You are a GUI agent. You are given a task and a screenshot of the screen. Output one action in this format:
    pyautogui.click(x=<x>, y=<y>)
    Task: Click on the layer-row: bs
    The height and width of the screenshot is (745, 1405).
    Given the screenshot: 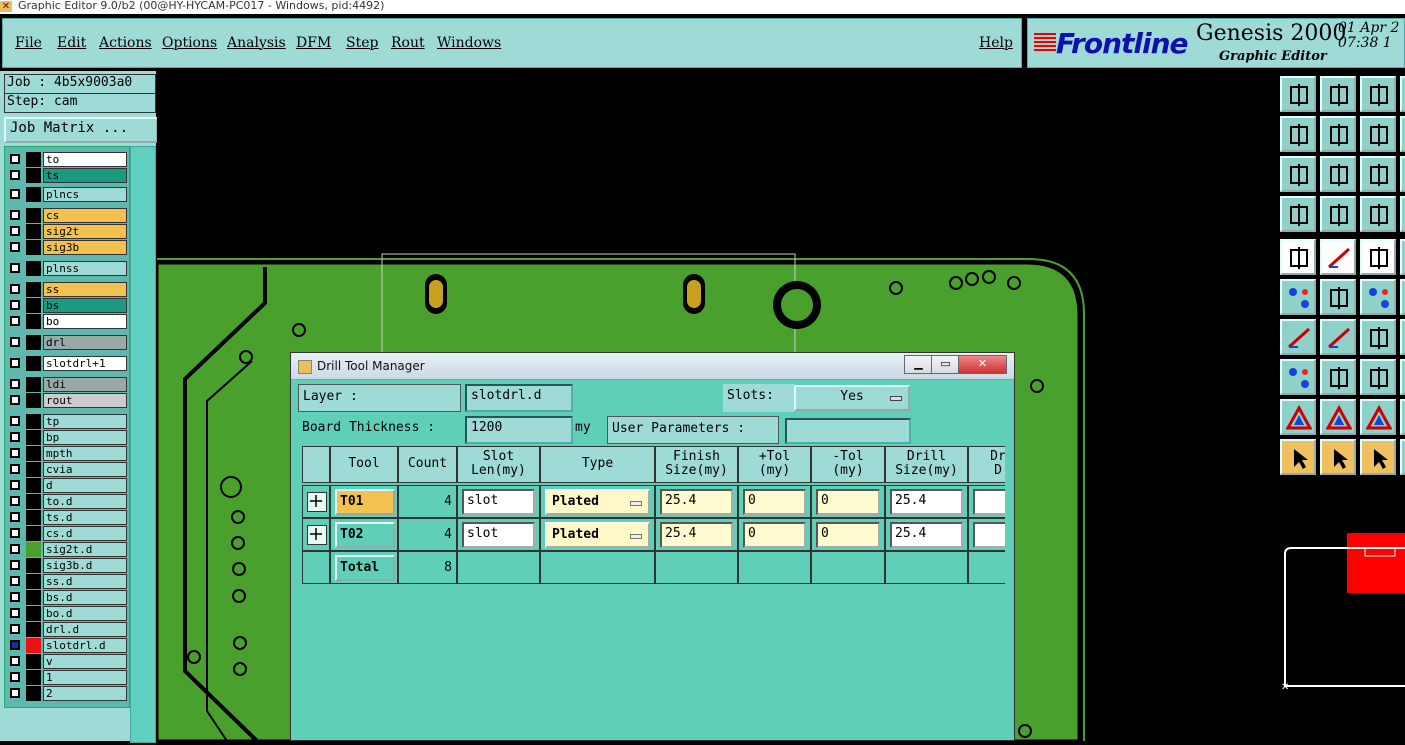 What is the action you would take?
    pyautogui.click(x=68, y=305)
    